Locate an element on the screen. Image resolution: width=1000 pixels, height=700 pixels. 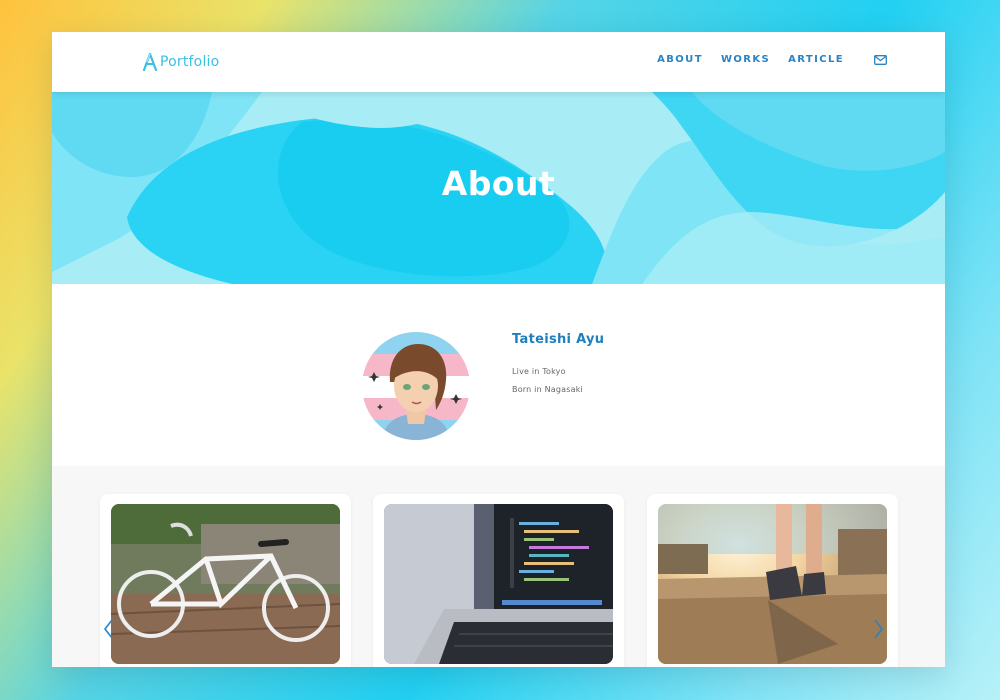
chevron-left-icon is located at coordinates (108, 629).